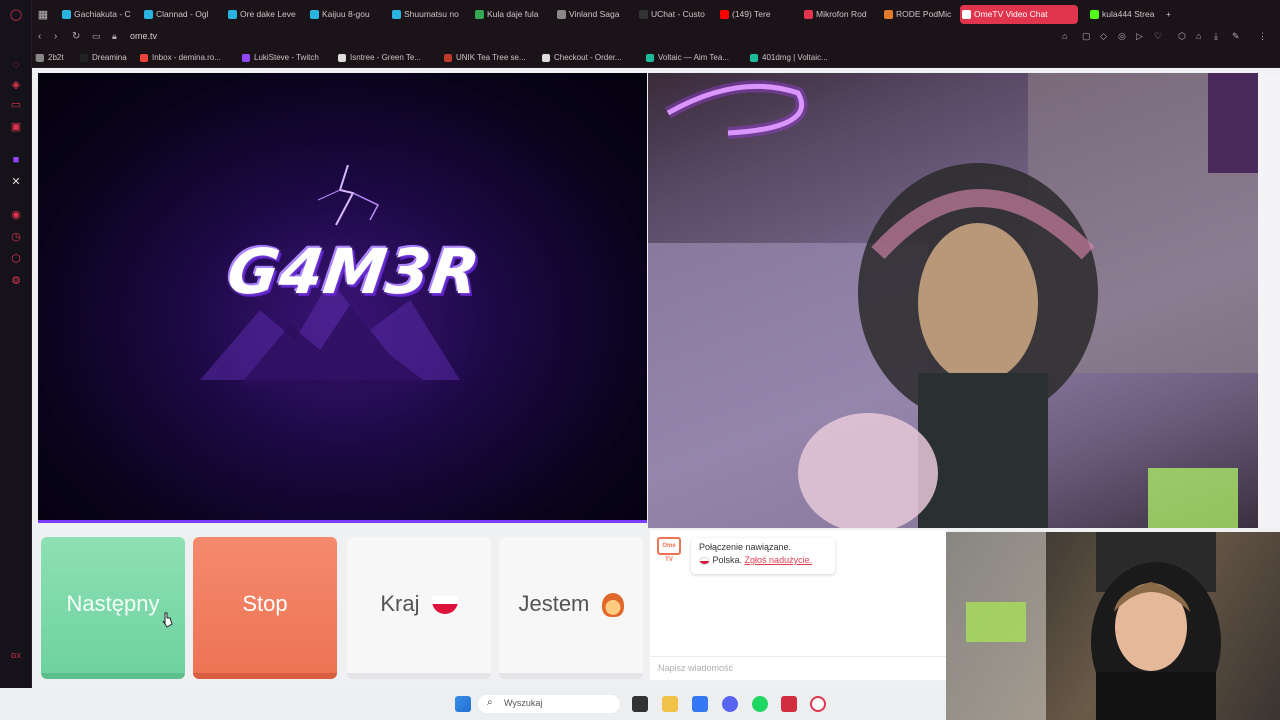 This screenshot has height=720, width=1280. I want to click on twitch-icon: ■, so click(16, 160).